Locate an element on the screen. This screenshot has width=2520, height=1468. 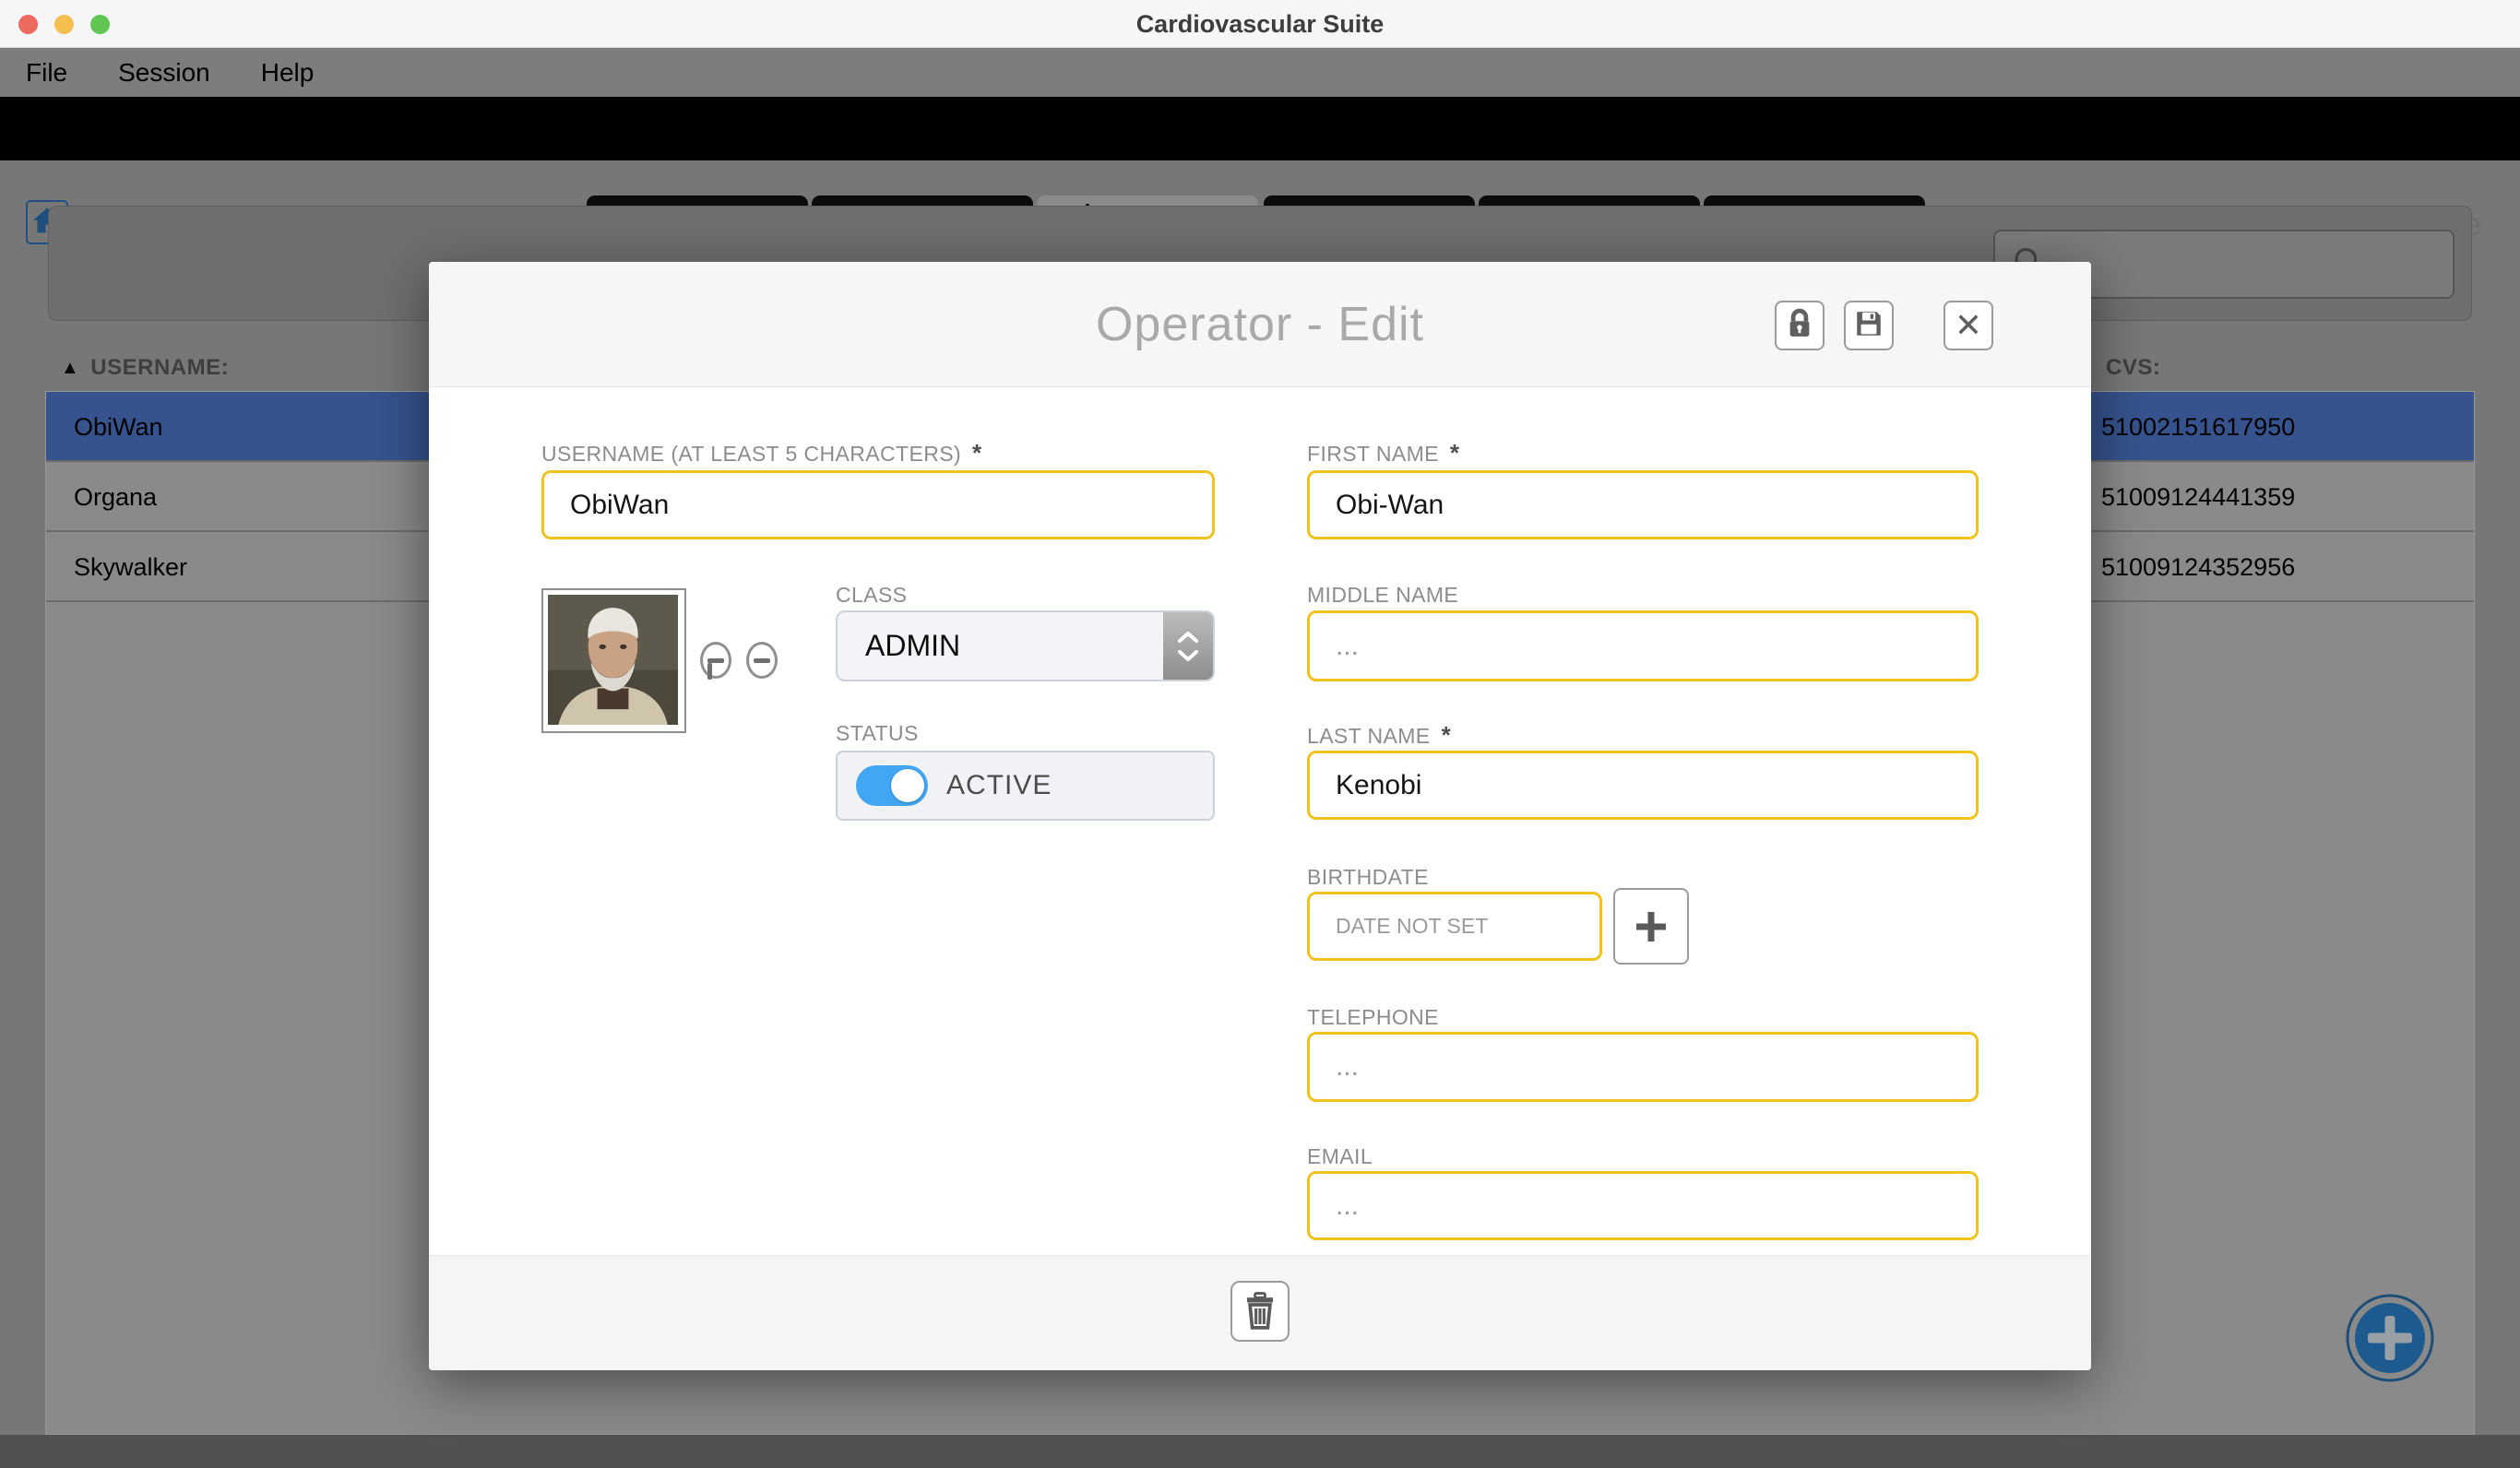
titlebar: Cardiovascular Suite is located at coordinates (1260, 24).